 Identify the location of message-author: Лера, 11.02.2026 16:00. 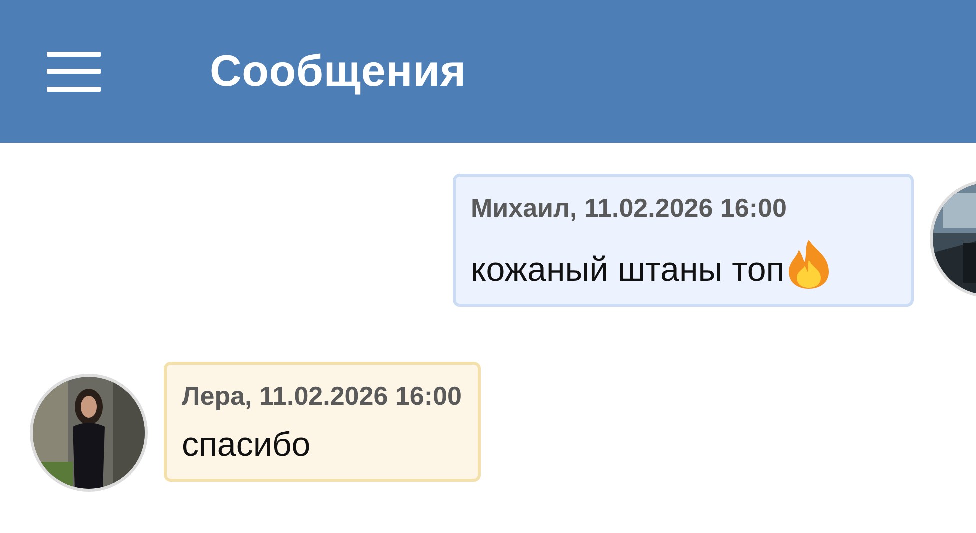
(322, 396).